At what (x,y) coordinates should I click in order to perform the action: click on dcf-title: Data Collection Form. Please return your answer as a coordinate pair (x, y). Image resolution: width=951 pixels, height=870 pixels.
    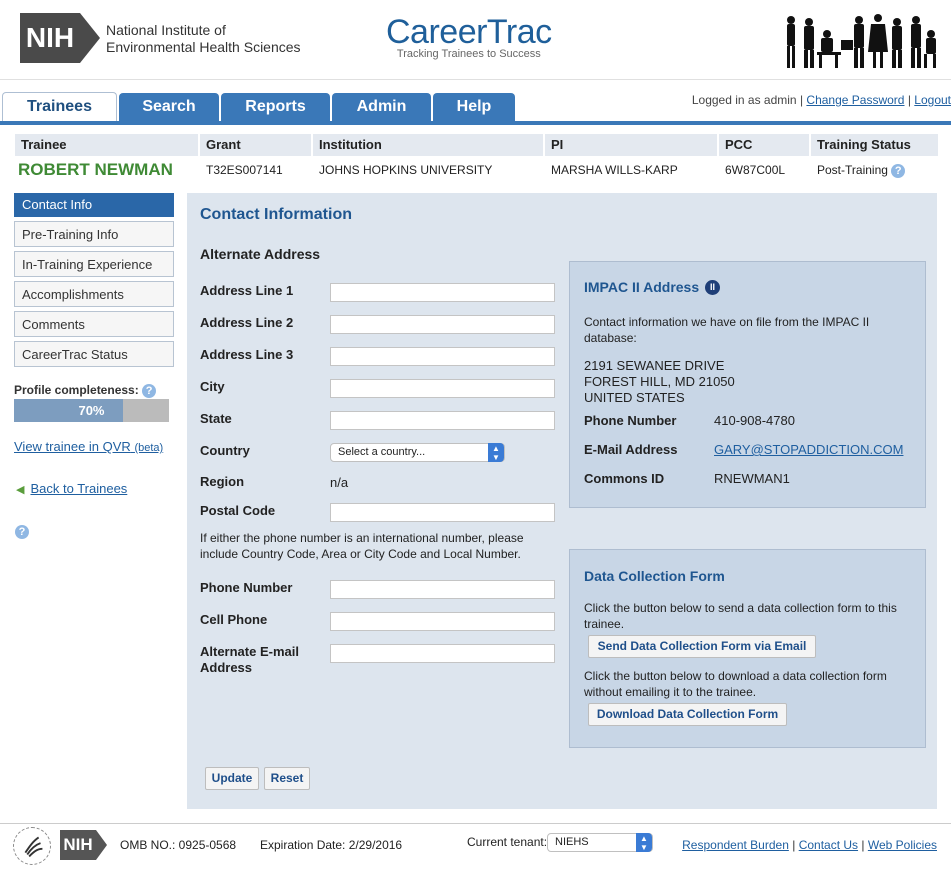
    Looking at the image, I should click on (654, 576).